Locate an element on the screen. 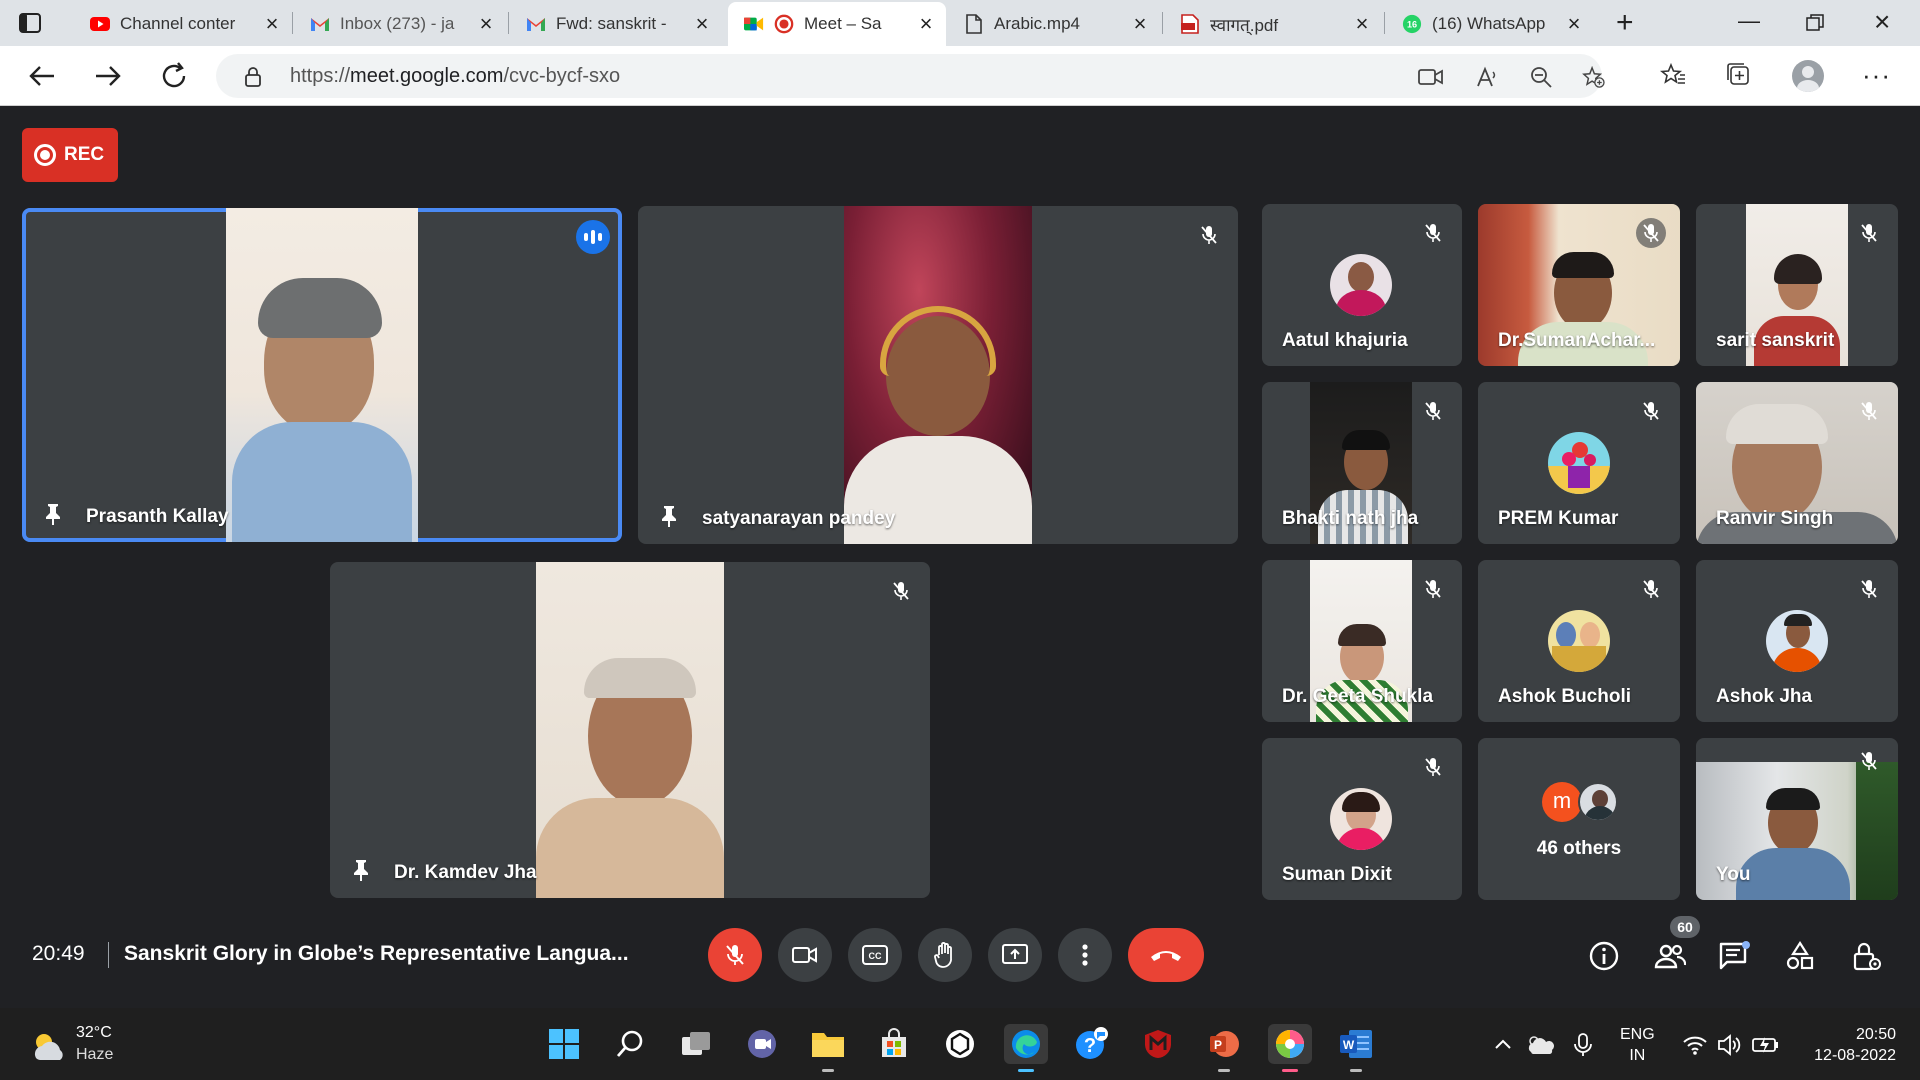  volume-icon is located at coordinates (1729, 1045).